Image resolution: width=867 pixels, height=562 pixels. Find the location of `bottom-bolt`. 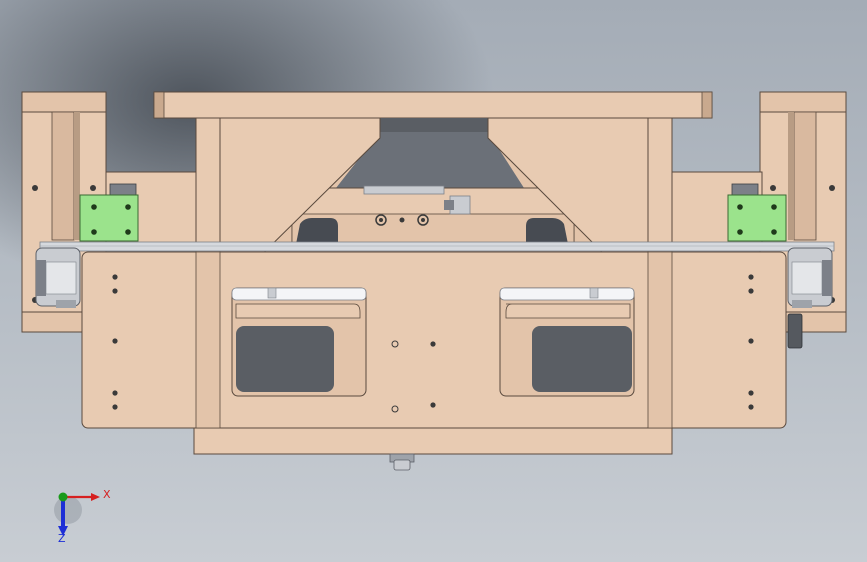

bottom-bolt is located at coordinates (402, 462).